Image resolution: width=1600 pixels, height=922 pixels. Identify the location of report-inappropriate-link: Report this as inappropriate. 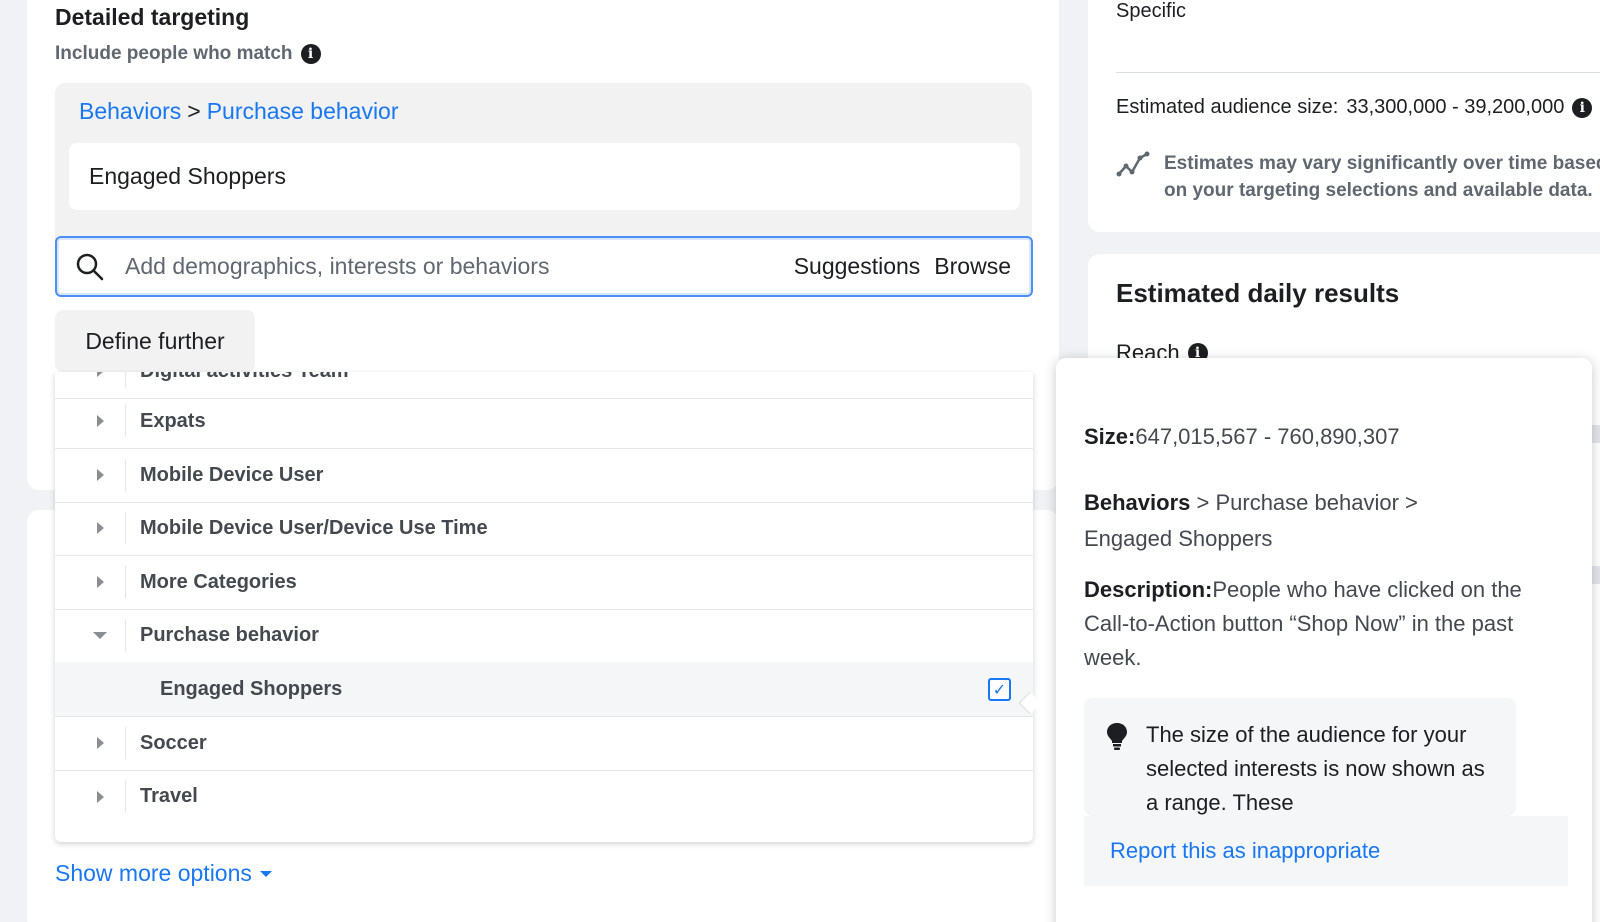
(1326, 851).